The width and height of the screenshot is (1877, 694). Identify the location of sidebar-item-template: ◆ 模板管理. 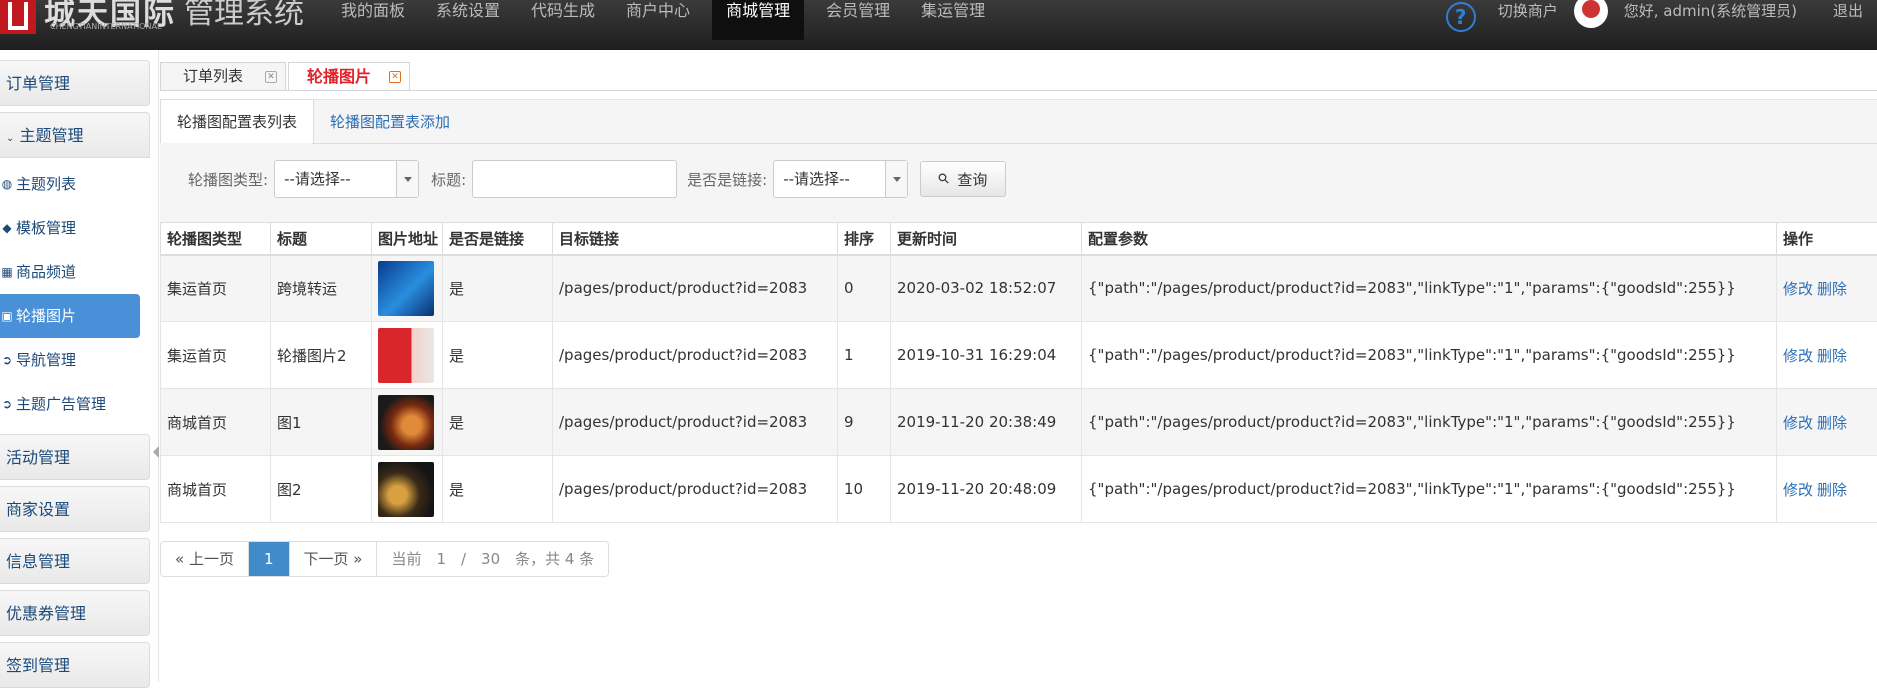
(75, 228).